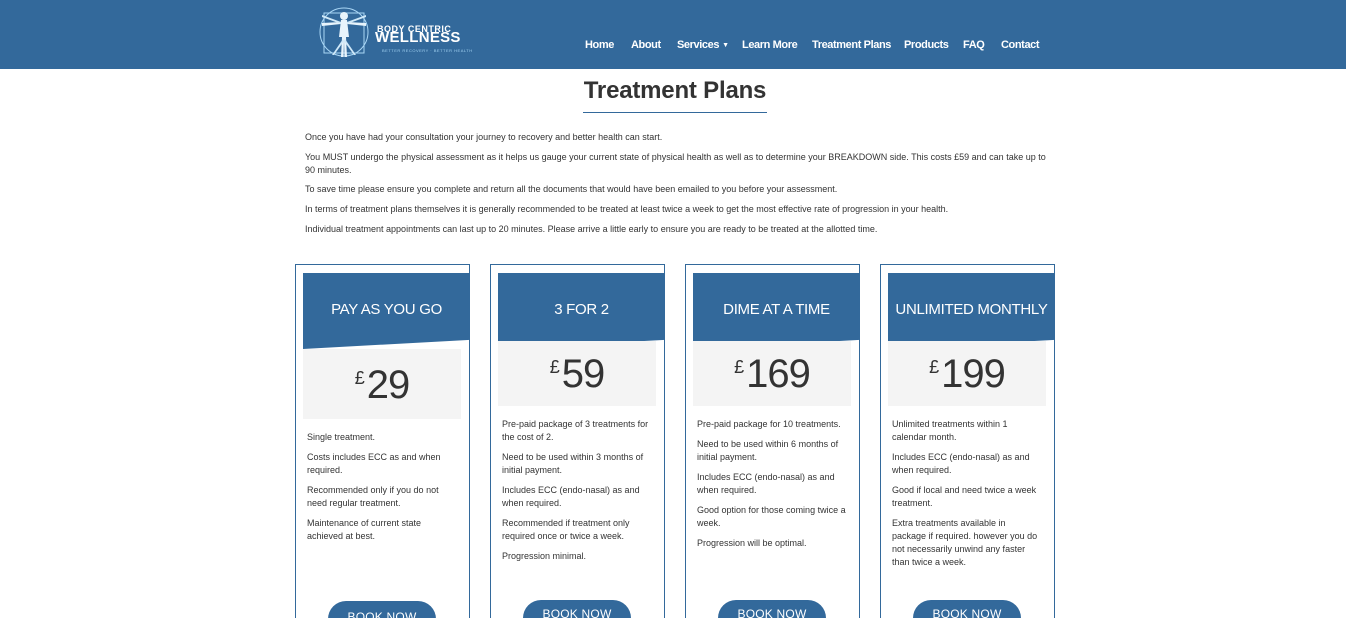 The width and height of the screenshot is (1346, 618). I want to click on vitruvian-man-icon, so click(344, 32).